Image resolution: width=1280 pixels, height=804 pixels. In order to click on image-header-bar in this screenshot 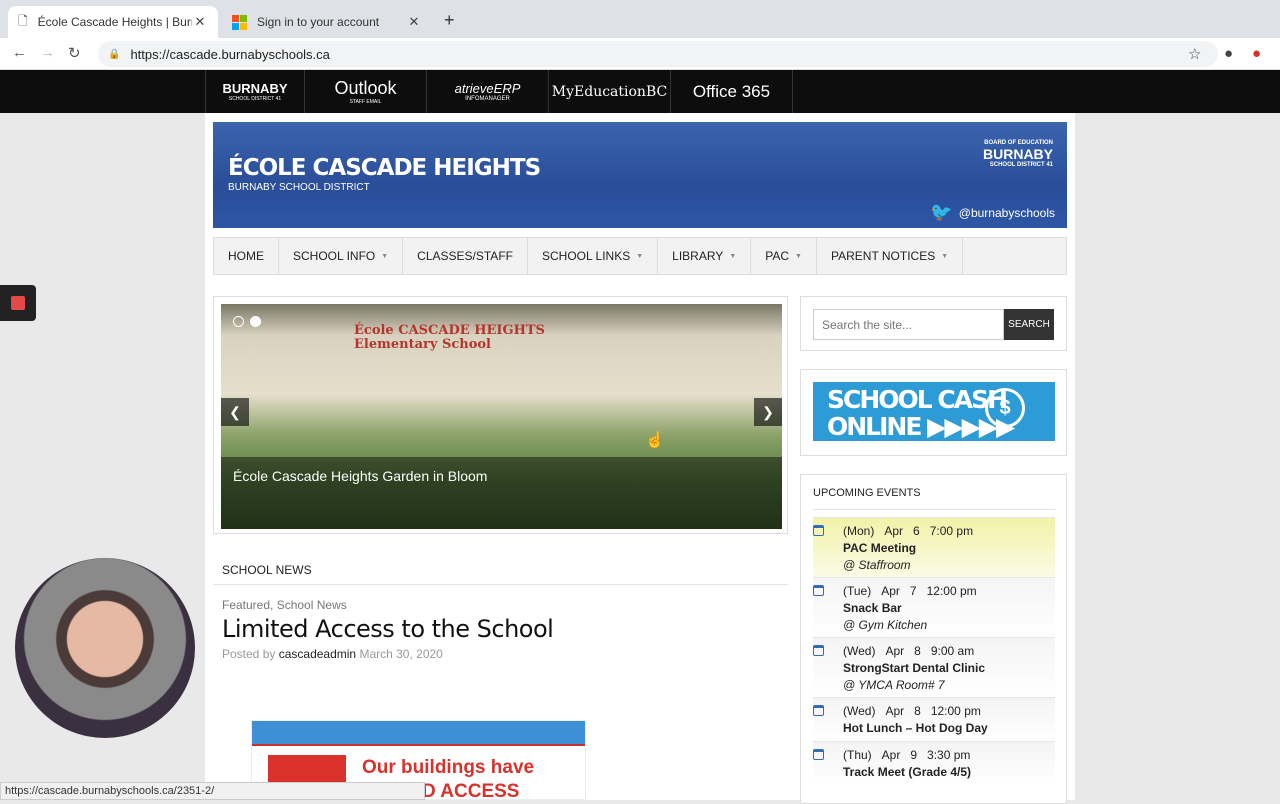, I will do `click(418, 733)`.